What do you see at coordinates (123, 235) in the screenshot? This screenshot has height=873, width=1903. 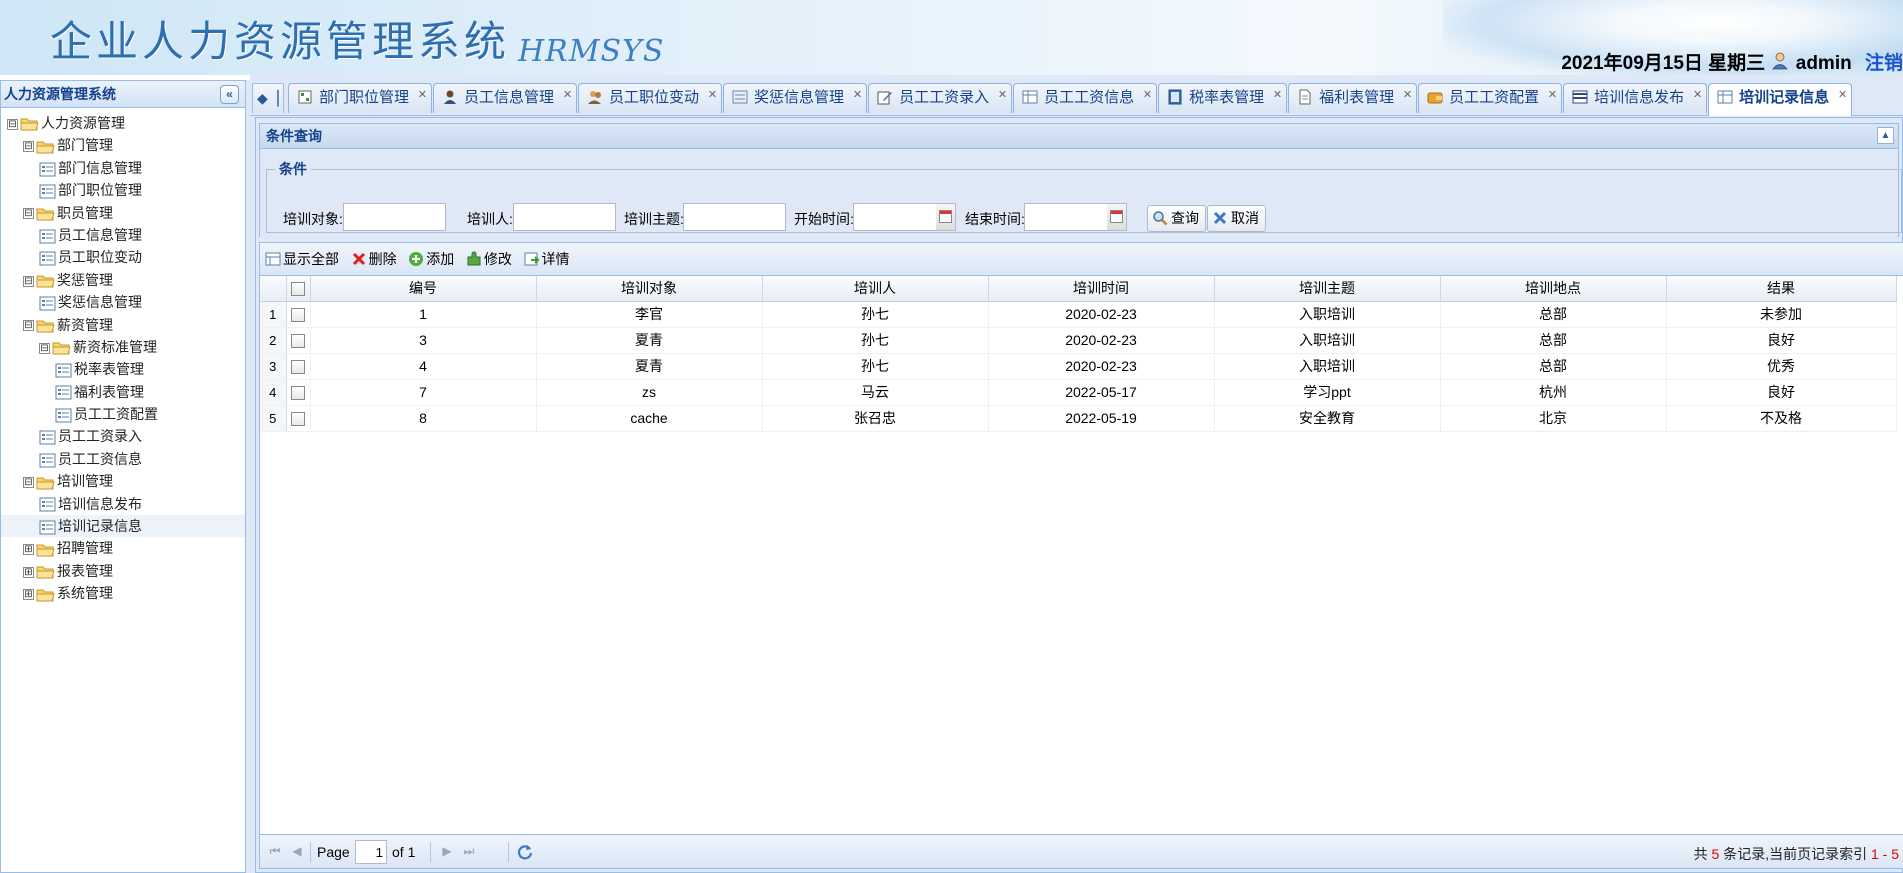 I see `nav-tree-item: 员工信息管理` at bounding box center [123, 235].